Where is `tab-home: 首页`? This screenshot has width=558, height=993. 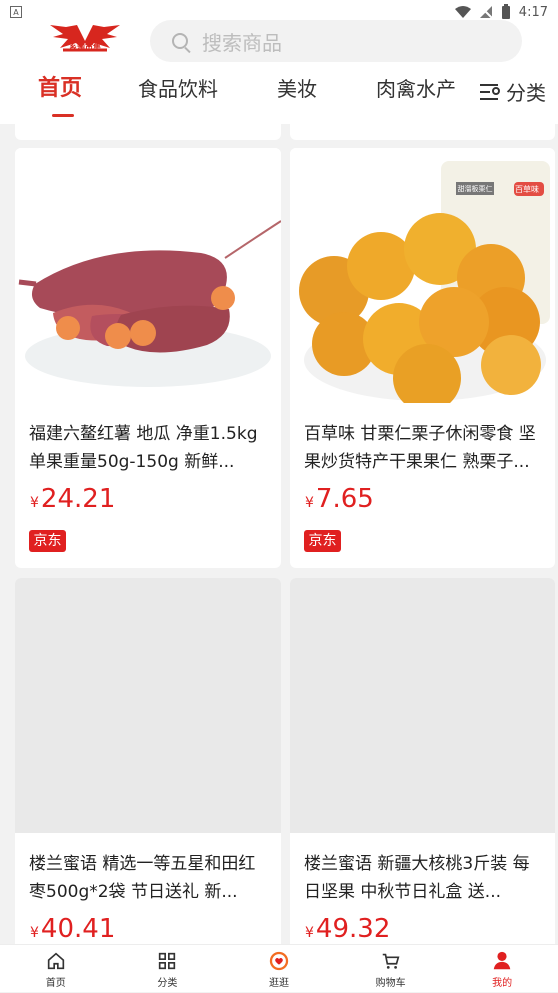 tab-home: 首页 is located at coordinates (60, 91).